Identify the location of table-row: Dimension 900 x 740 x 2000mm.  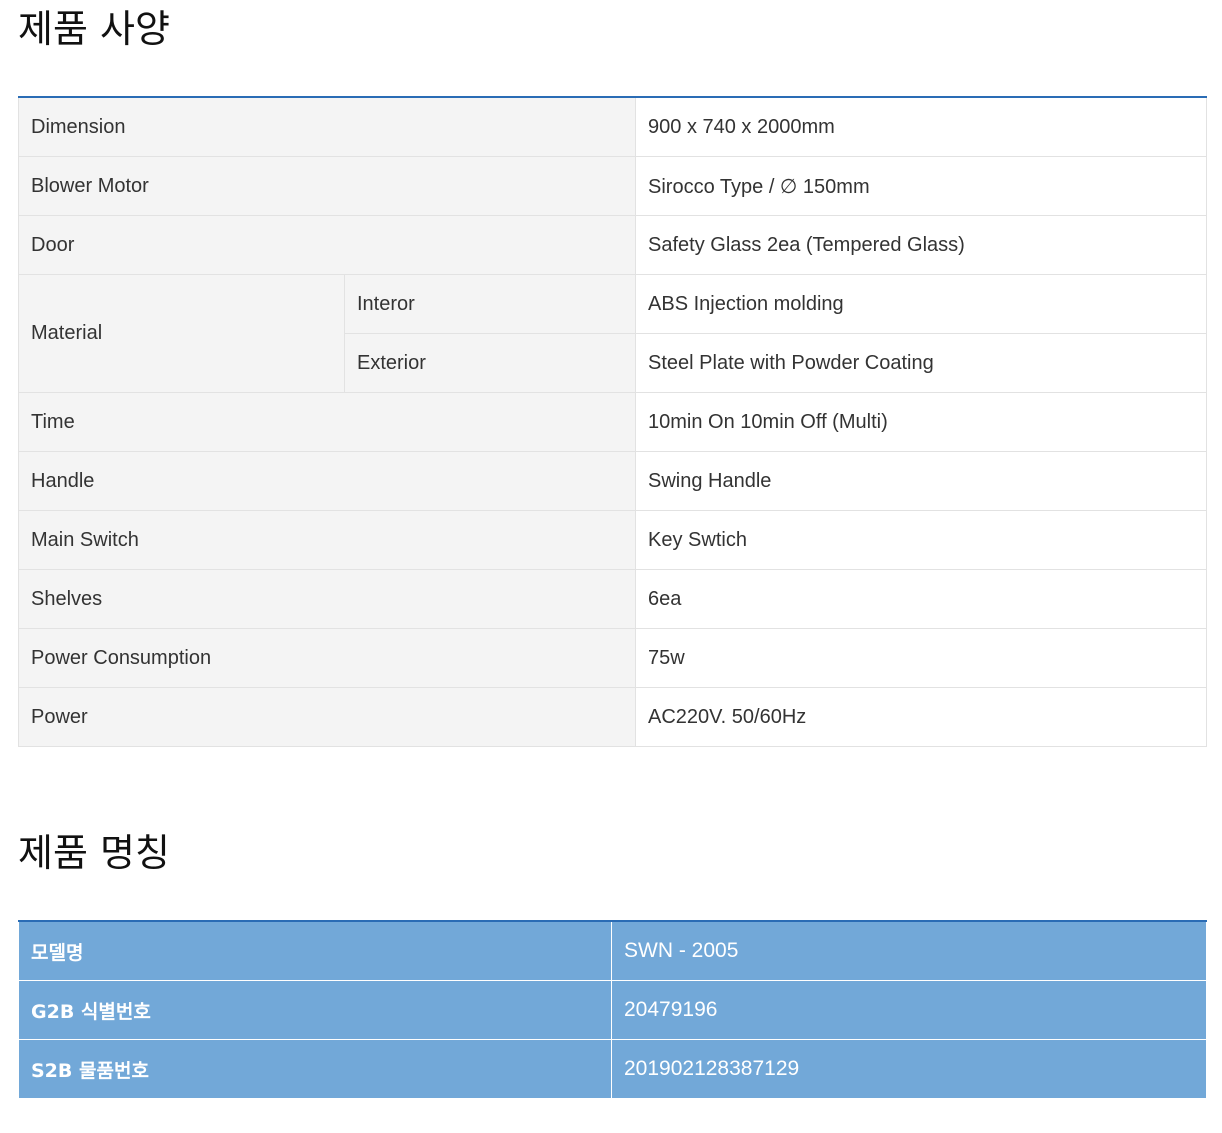
(612, 127).